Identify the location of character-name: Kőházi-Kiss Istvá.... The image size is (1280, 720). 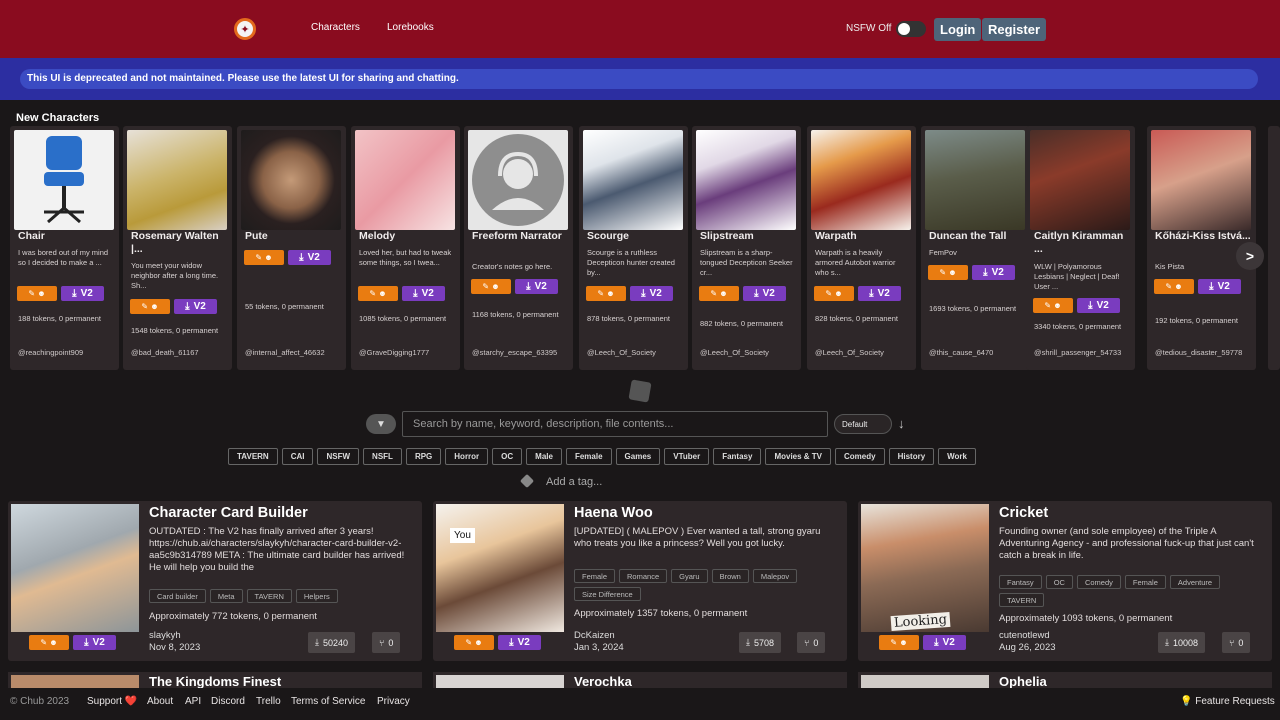
(1205, 236).